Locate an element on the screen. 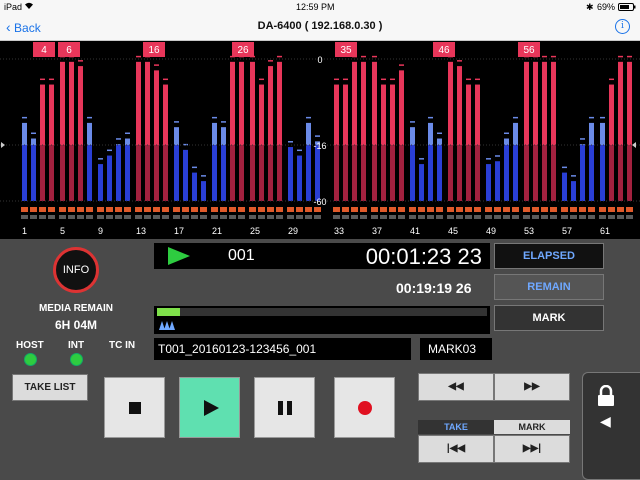  info-button: INFO is located at coordinates (76, 270).